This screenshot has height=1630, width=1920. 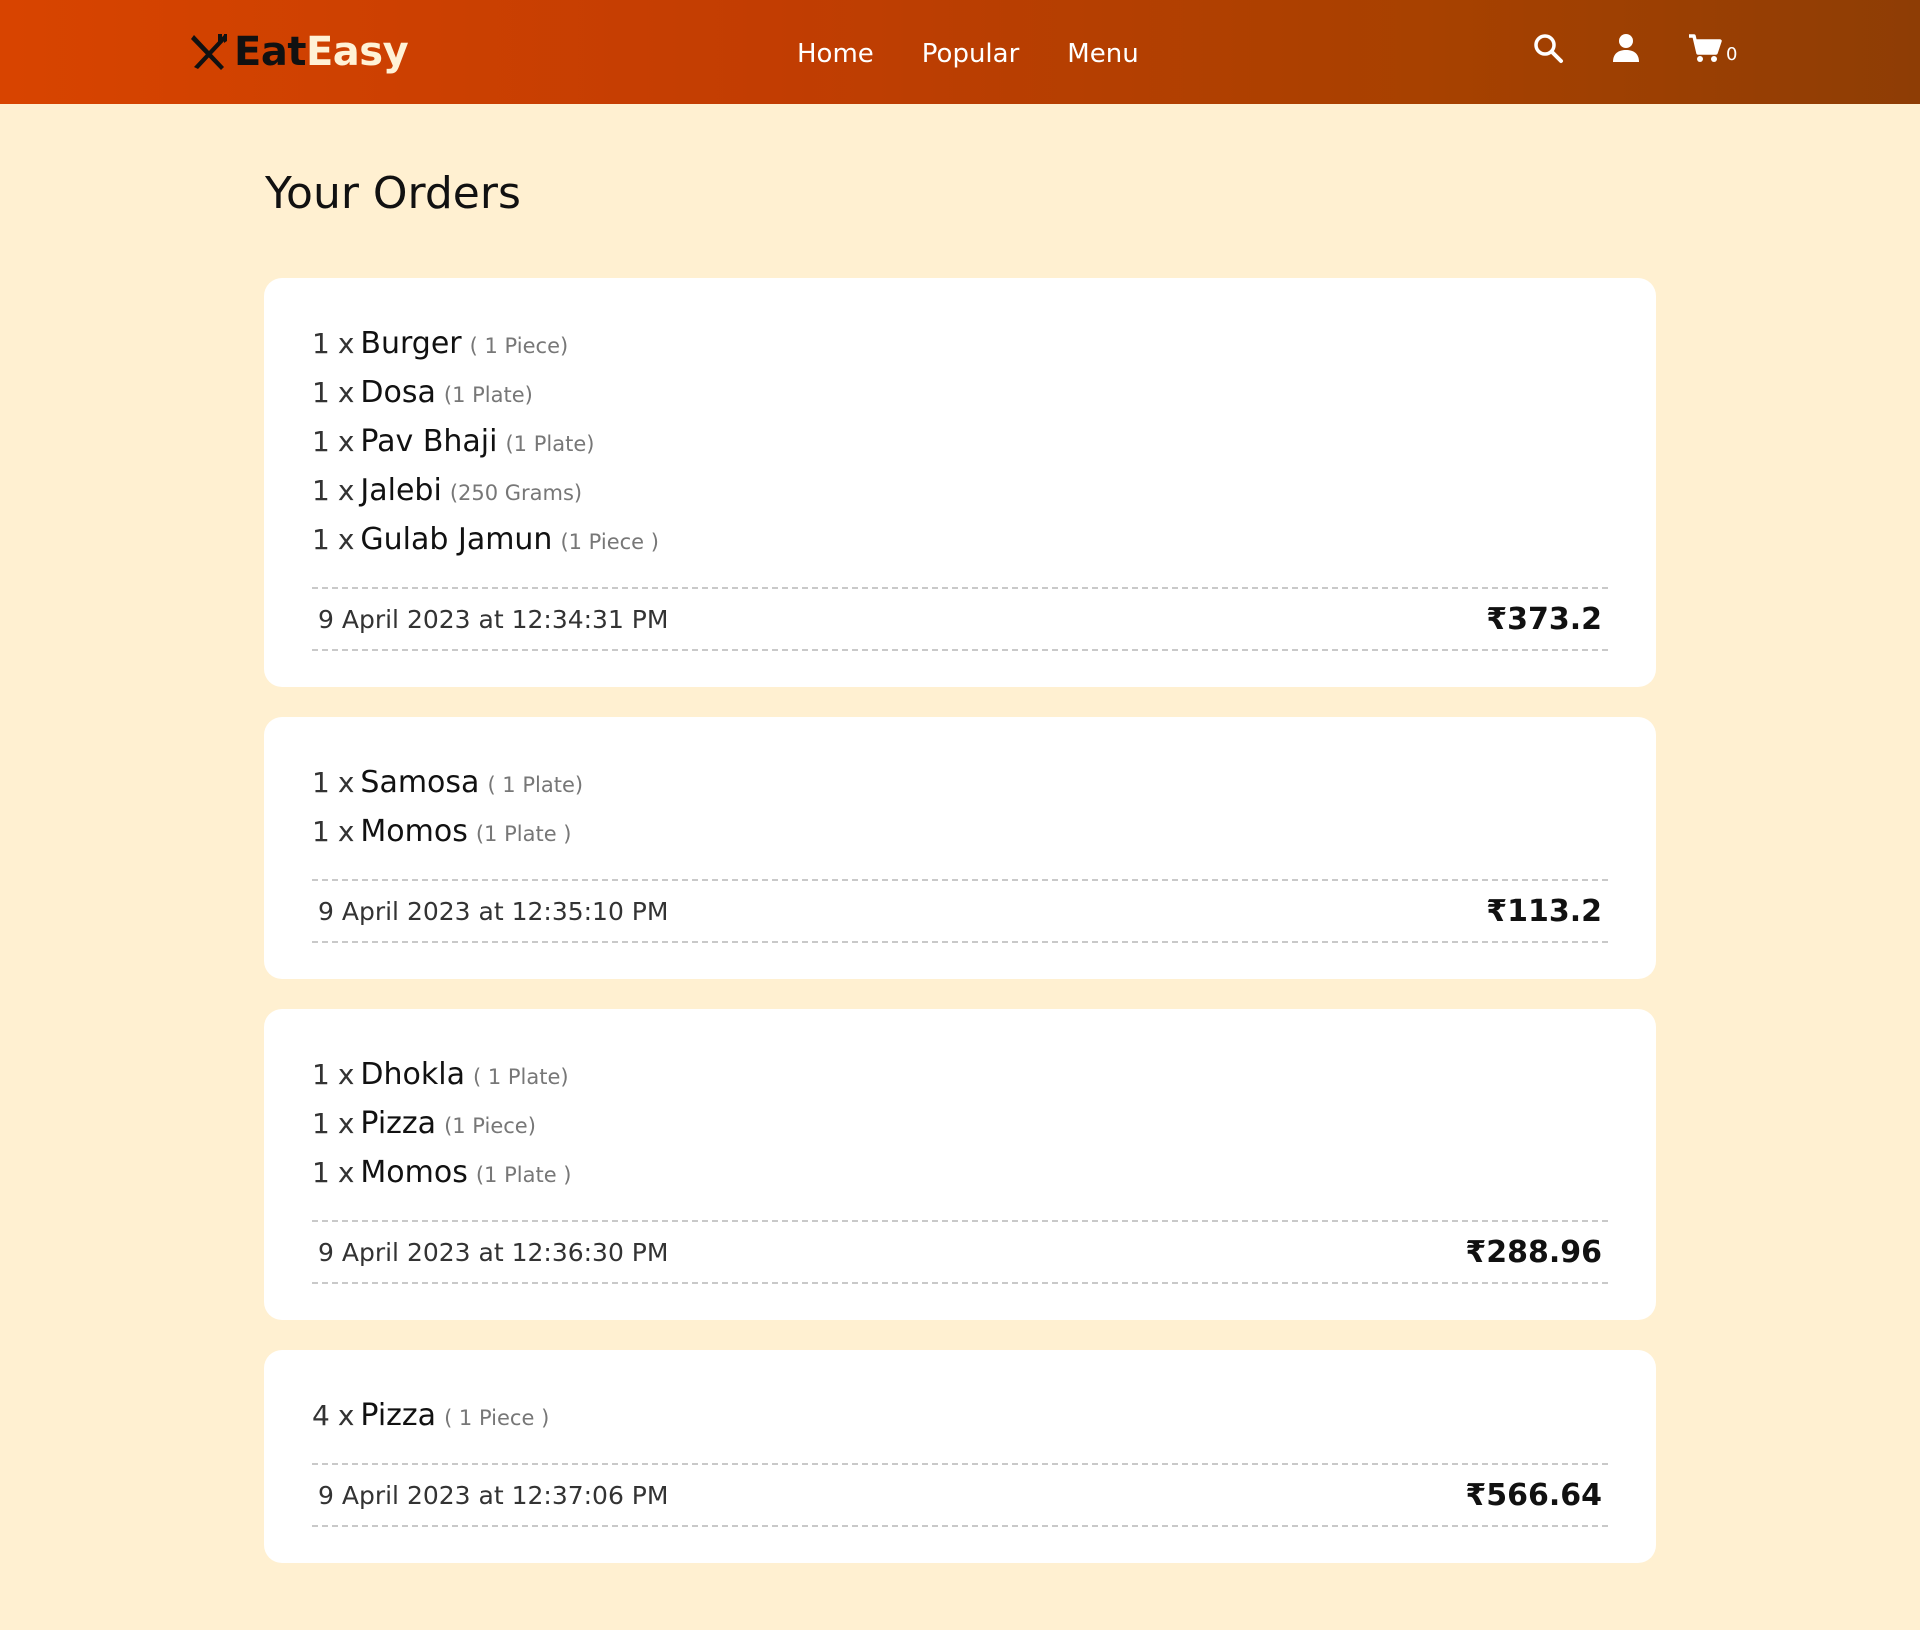 What do you see at coordinates (412, 1074) in the screenshot?
I see `item-name: Dhokla` at bounding box center [412, 1074].